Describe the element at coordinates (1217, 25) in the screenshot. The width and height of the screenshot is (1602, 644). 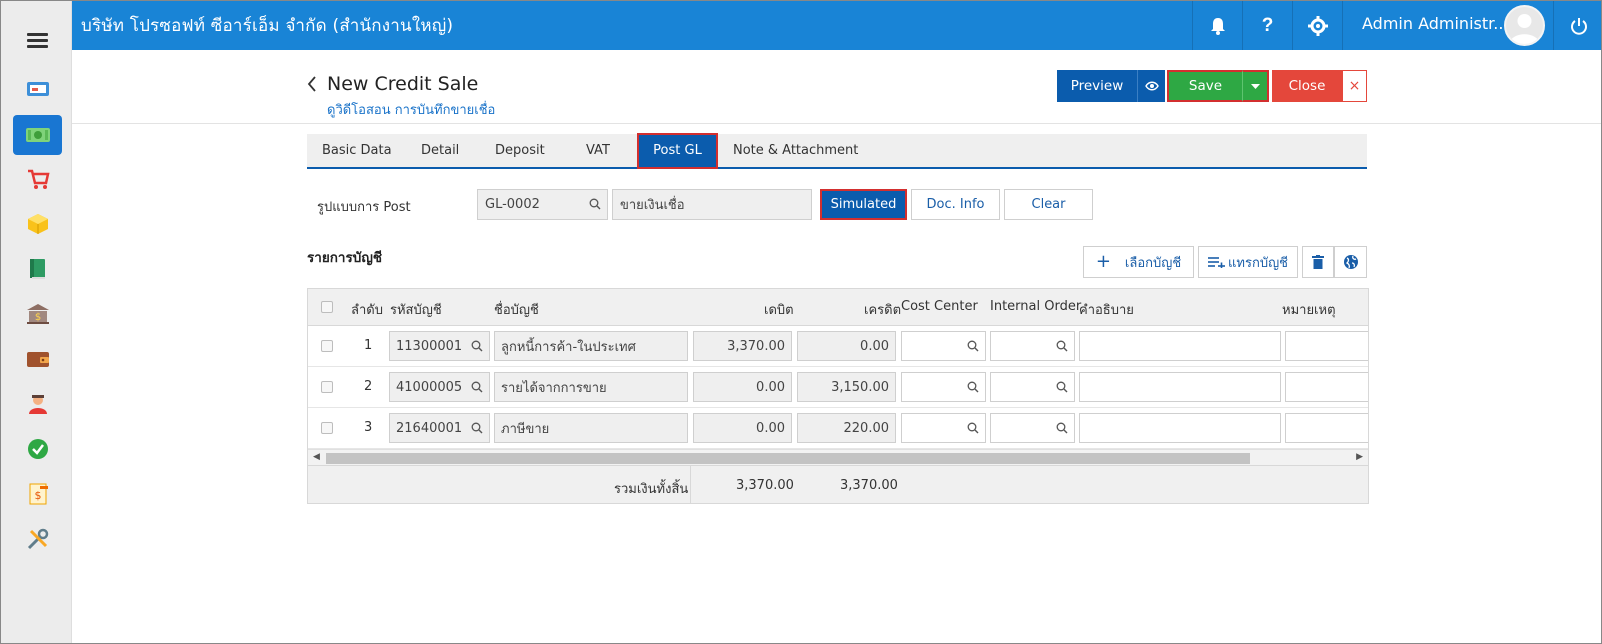
I see `bell-icon` at that location.